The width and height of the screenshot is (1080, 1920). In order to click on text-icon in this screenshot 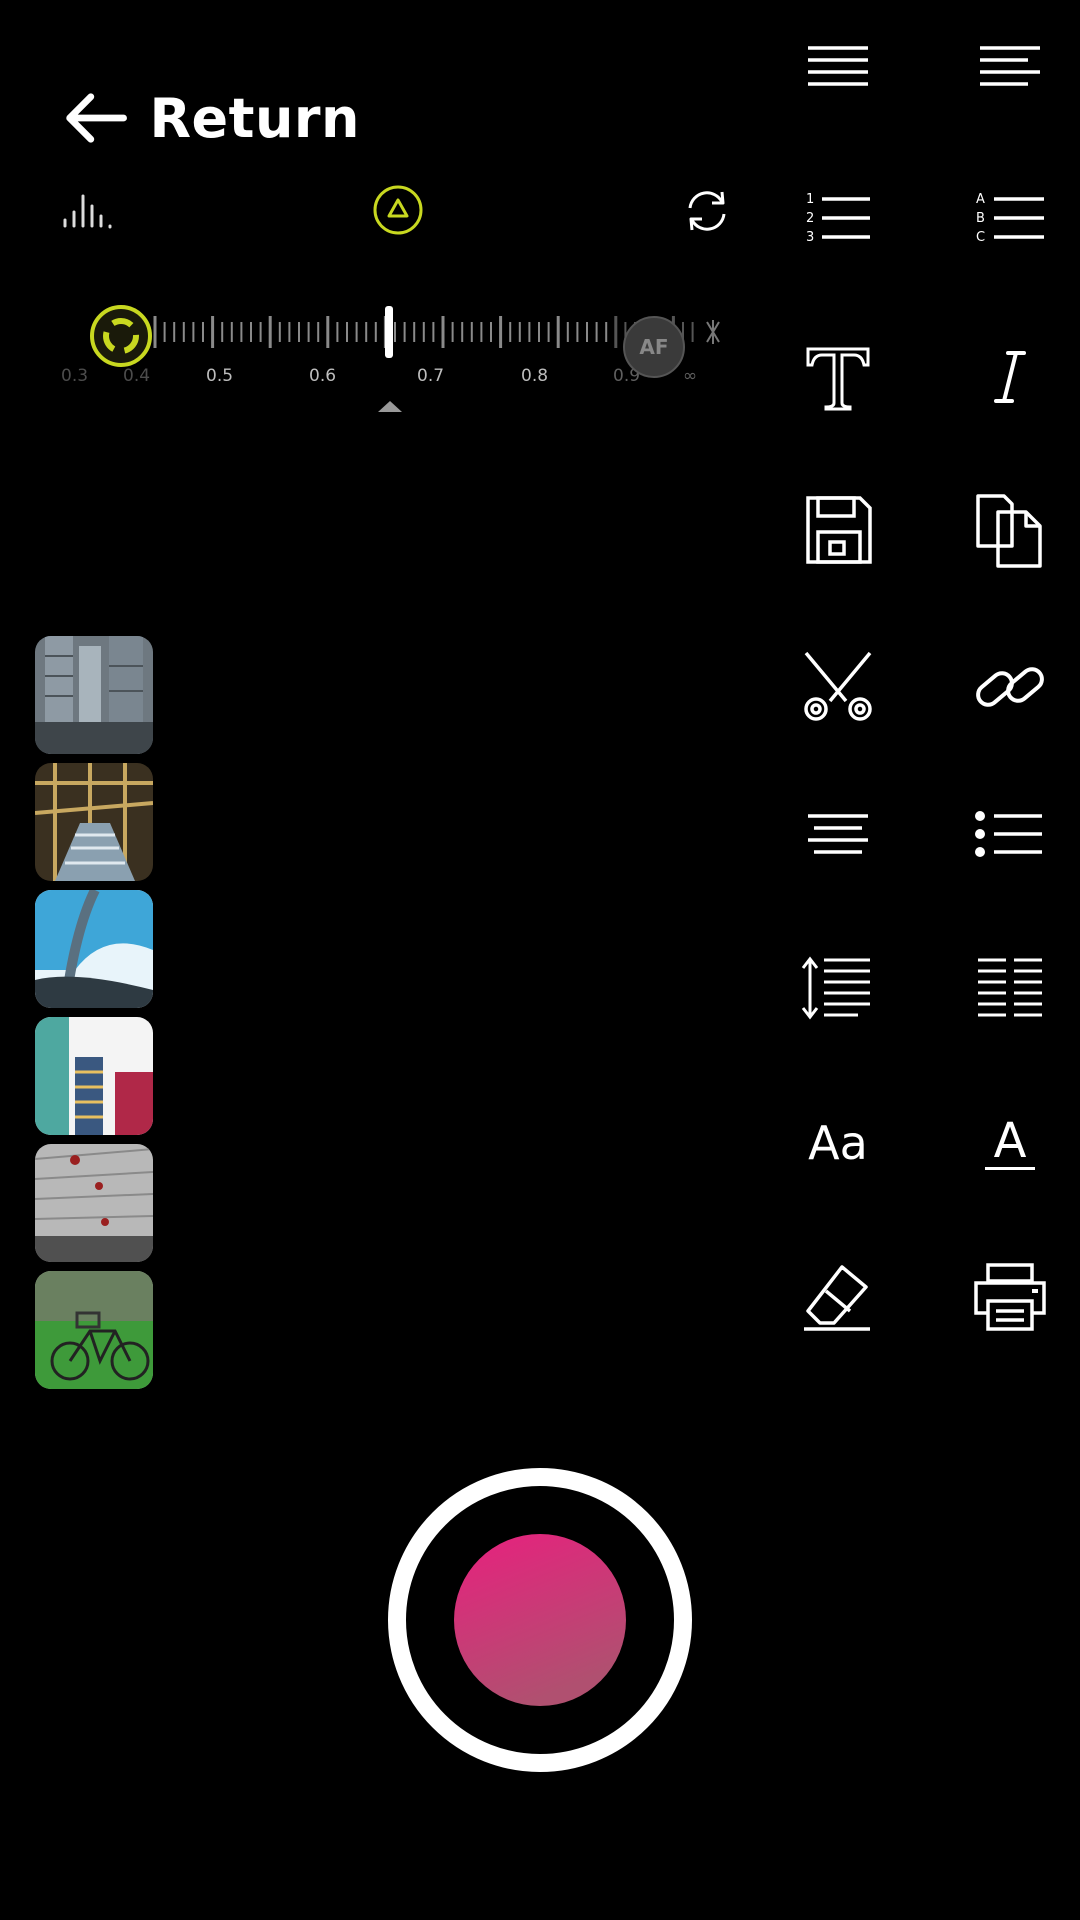, I will do `click(838, 379)`.